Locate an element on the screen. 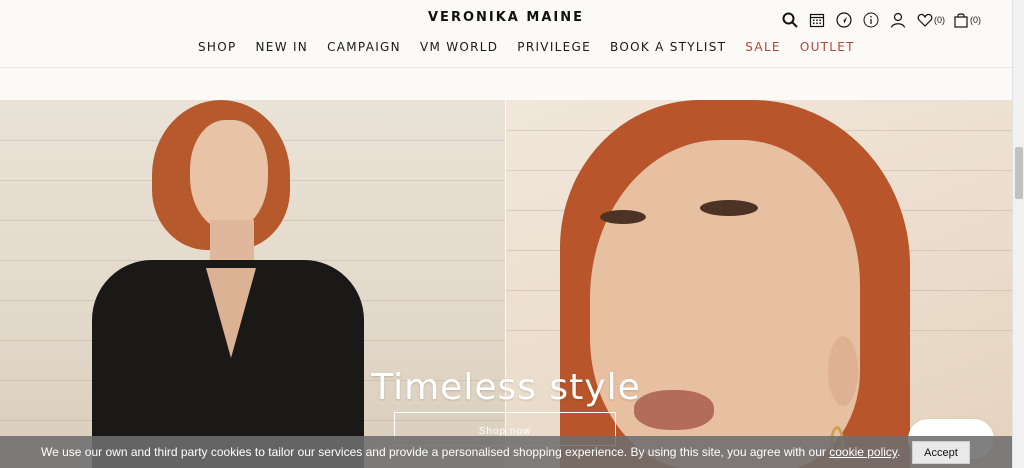 This screenshot has height=468, width=1024. scrollbar-thumb is located at coordinates (1019, 173).